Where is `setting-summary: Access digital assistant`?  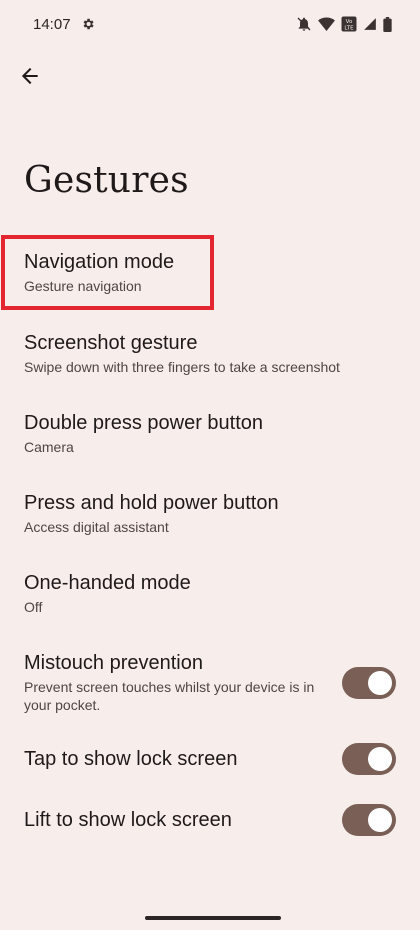
setting-summary: Access digital assistant is located at coordinates (96, 527).